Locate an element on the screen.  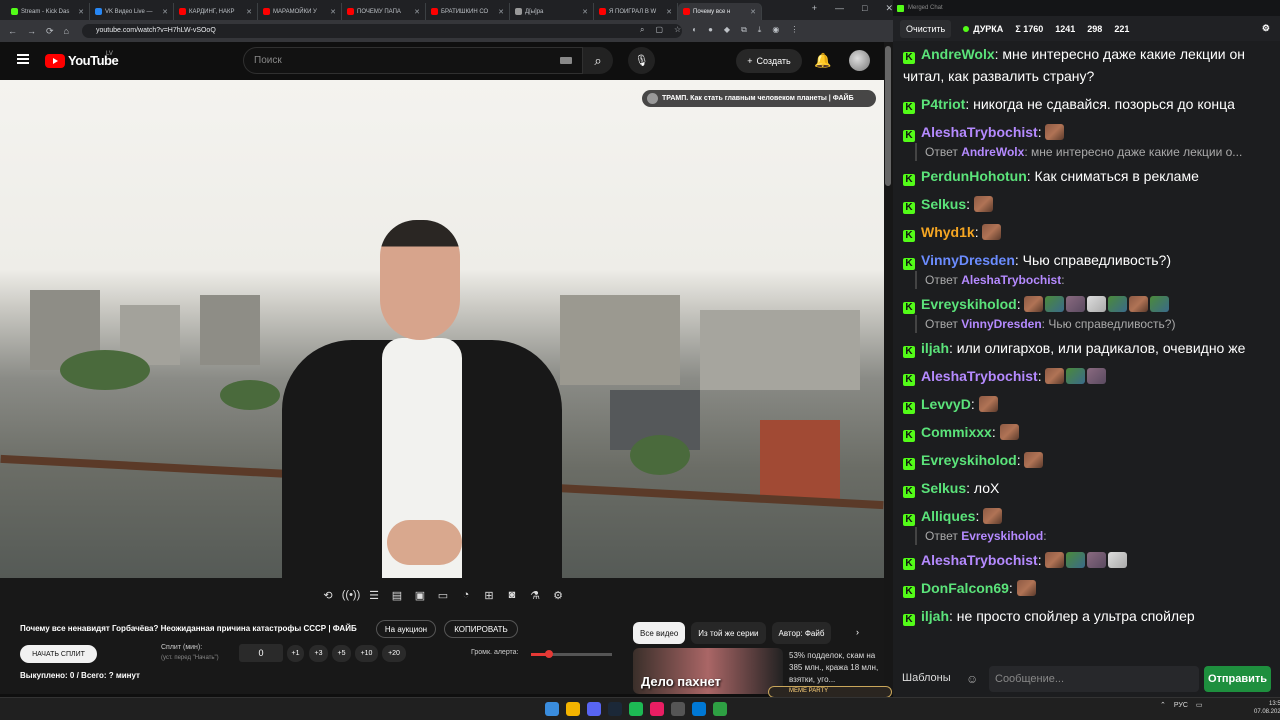
search-button: ⌕ is located at coordinates (598, 60).